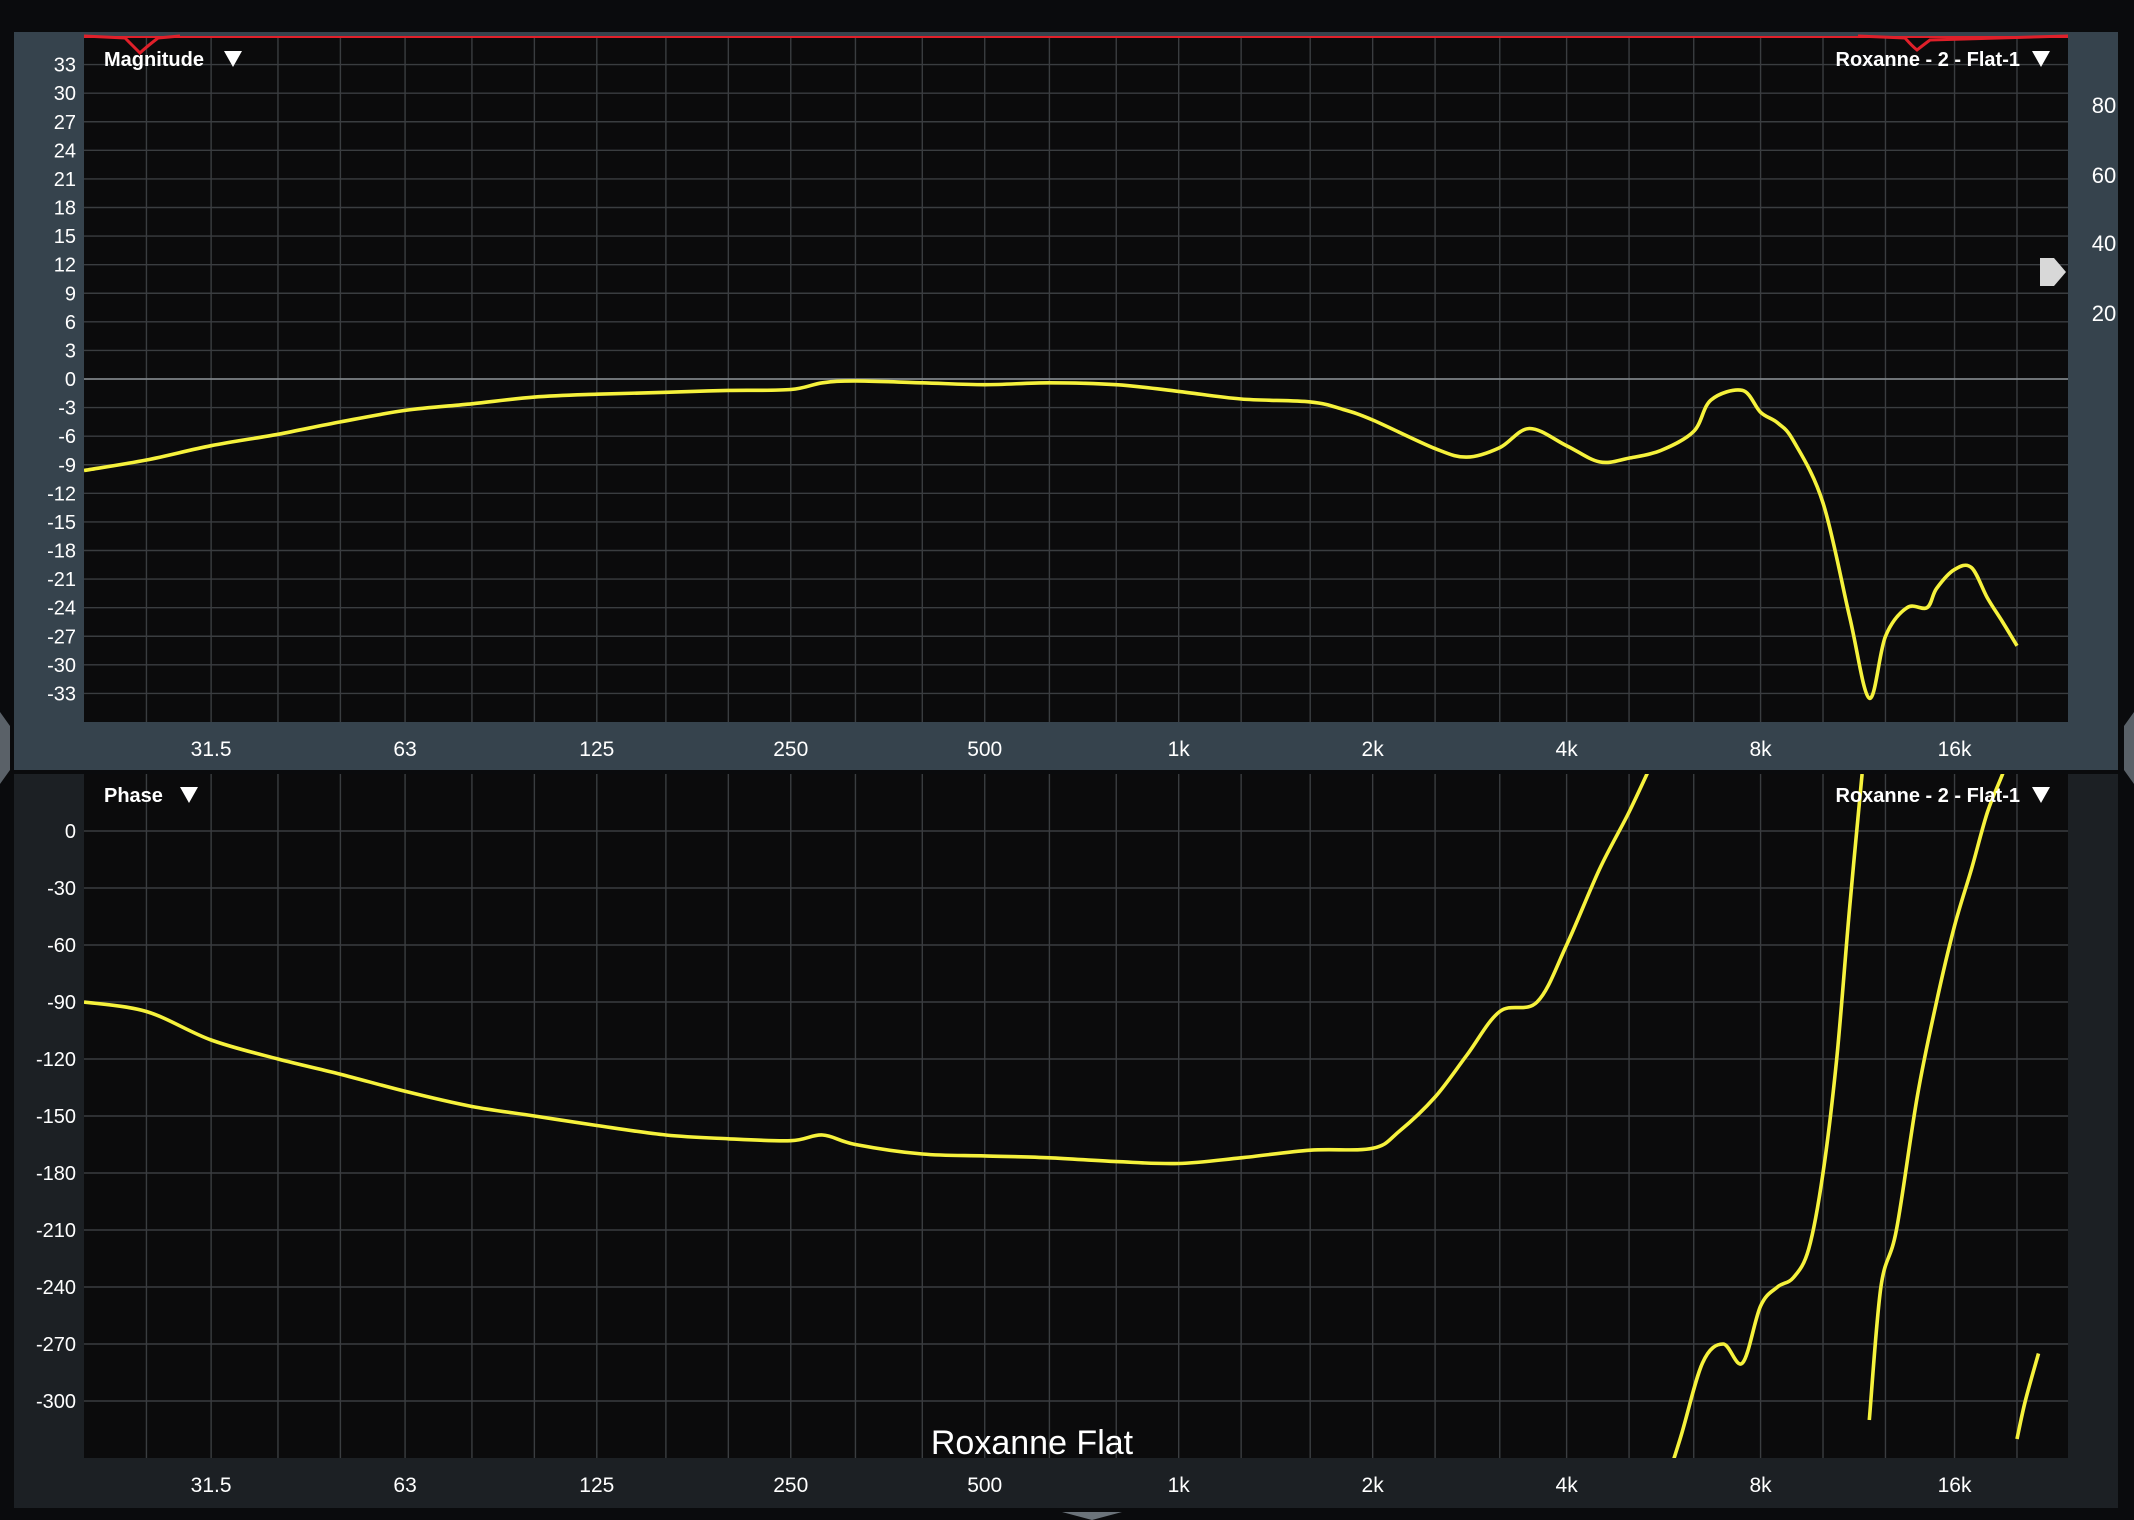  I want to click on magnitude-y-tick-label: 12, so click(65, 266).